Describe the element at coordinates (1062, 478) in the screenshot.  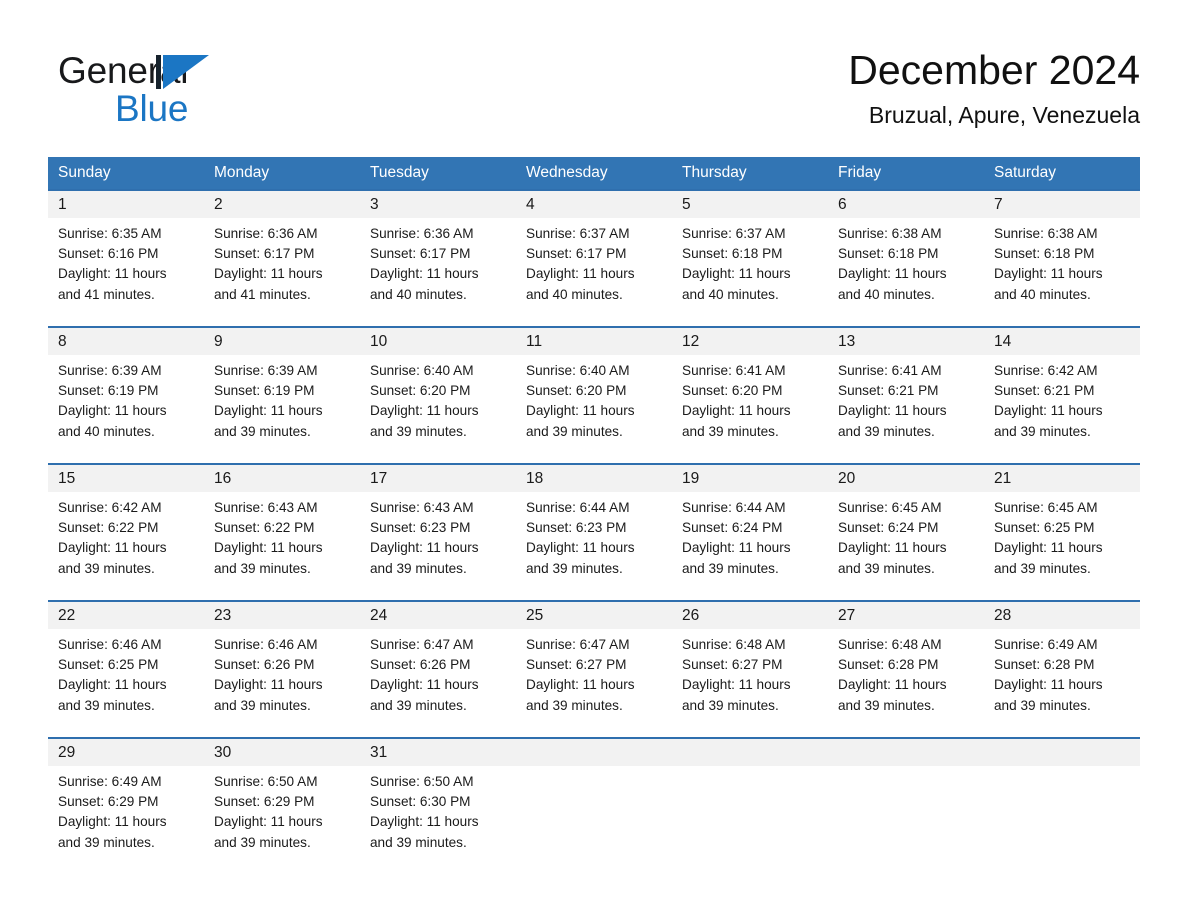
I see `day-number: 21` at that location.